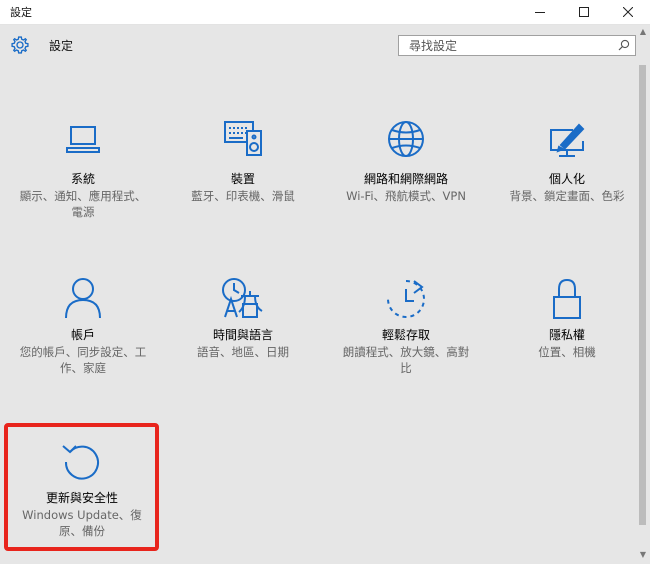 The image size is (650, 564). I want to click on tile-description: 語音、地區、日期, so click(243, 352).